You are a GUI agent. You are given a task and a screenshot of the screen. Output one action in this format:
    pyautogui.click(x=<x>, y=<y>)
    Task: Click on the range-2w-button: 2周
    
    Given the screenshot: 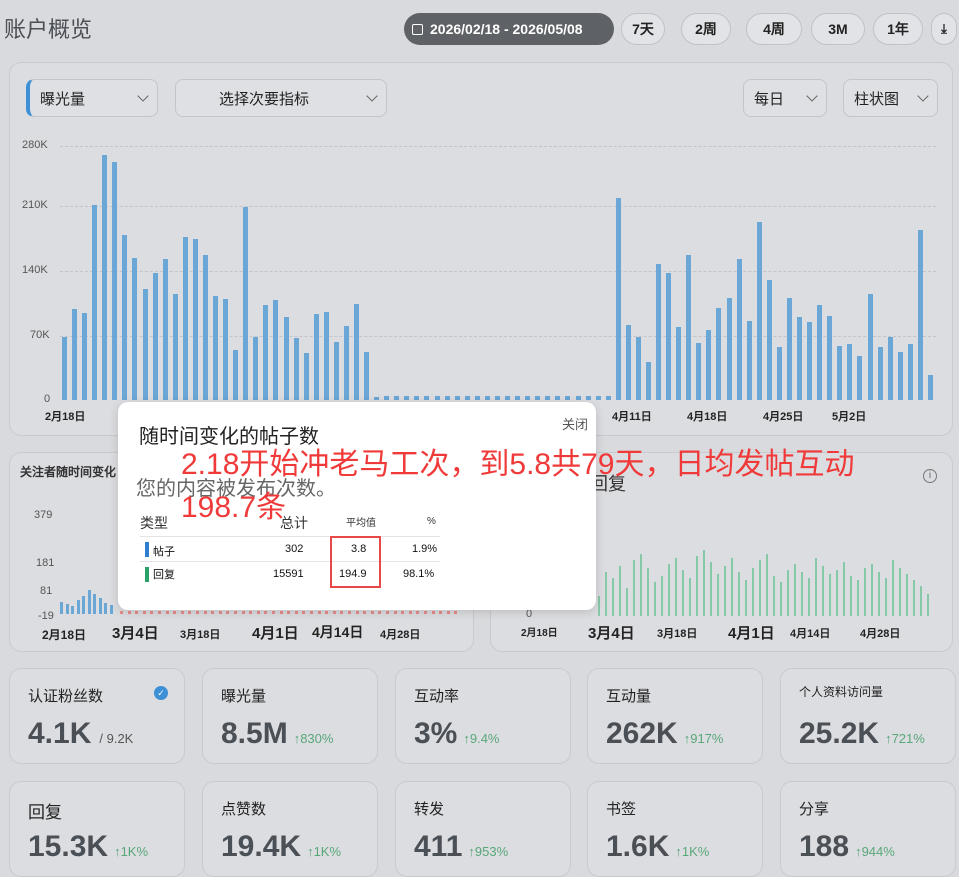 What is the action you would take?
    pyautogui.click(x=706, y=29)
    